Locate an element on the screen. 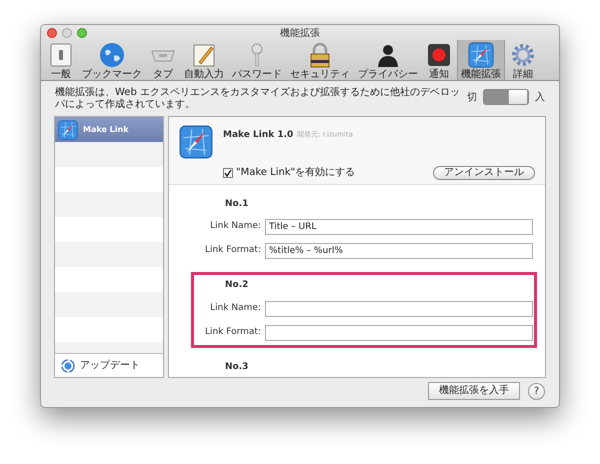 Image resolution: width=600 pixels, height=464 pixels. toolbar-tab: 一般 is located at coordinates (61, 60).